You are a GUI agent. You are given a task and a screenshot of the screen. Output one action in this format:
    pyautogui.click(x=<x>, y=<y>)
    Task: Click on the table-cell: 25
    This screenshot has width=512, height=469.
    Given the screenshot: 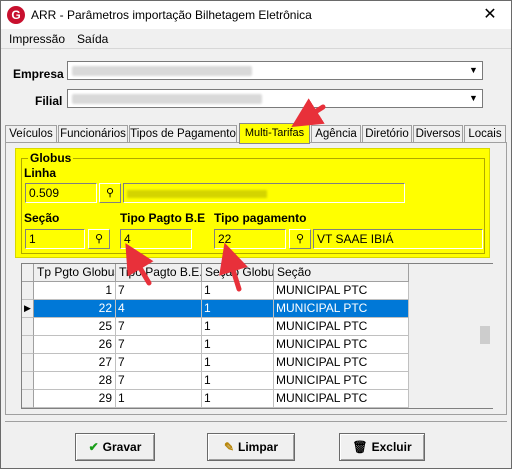 What is the action you would take?
    pyautogui.click(x=75, y=327)
    